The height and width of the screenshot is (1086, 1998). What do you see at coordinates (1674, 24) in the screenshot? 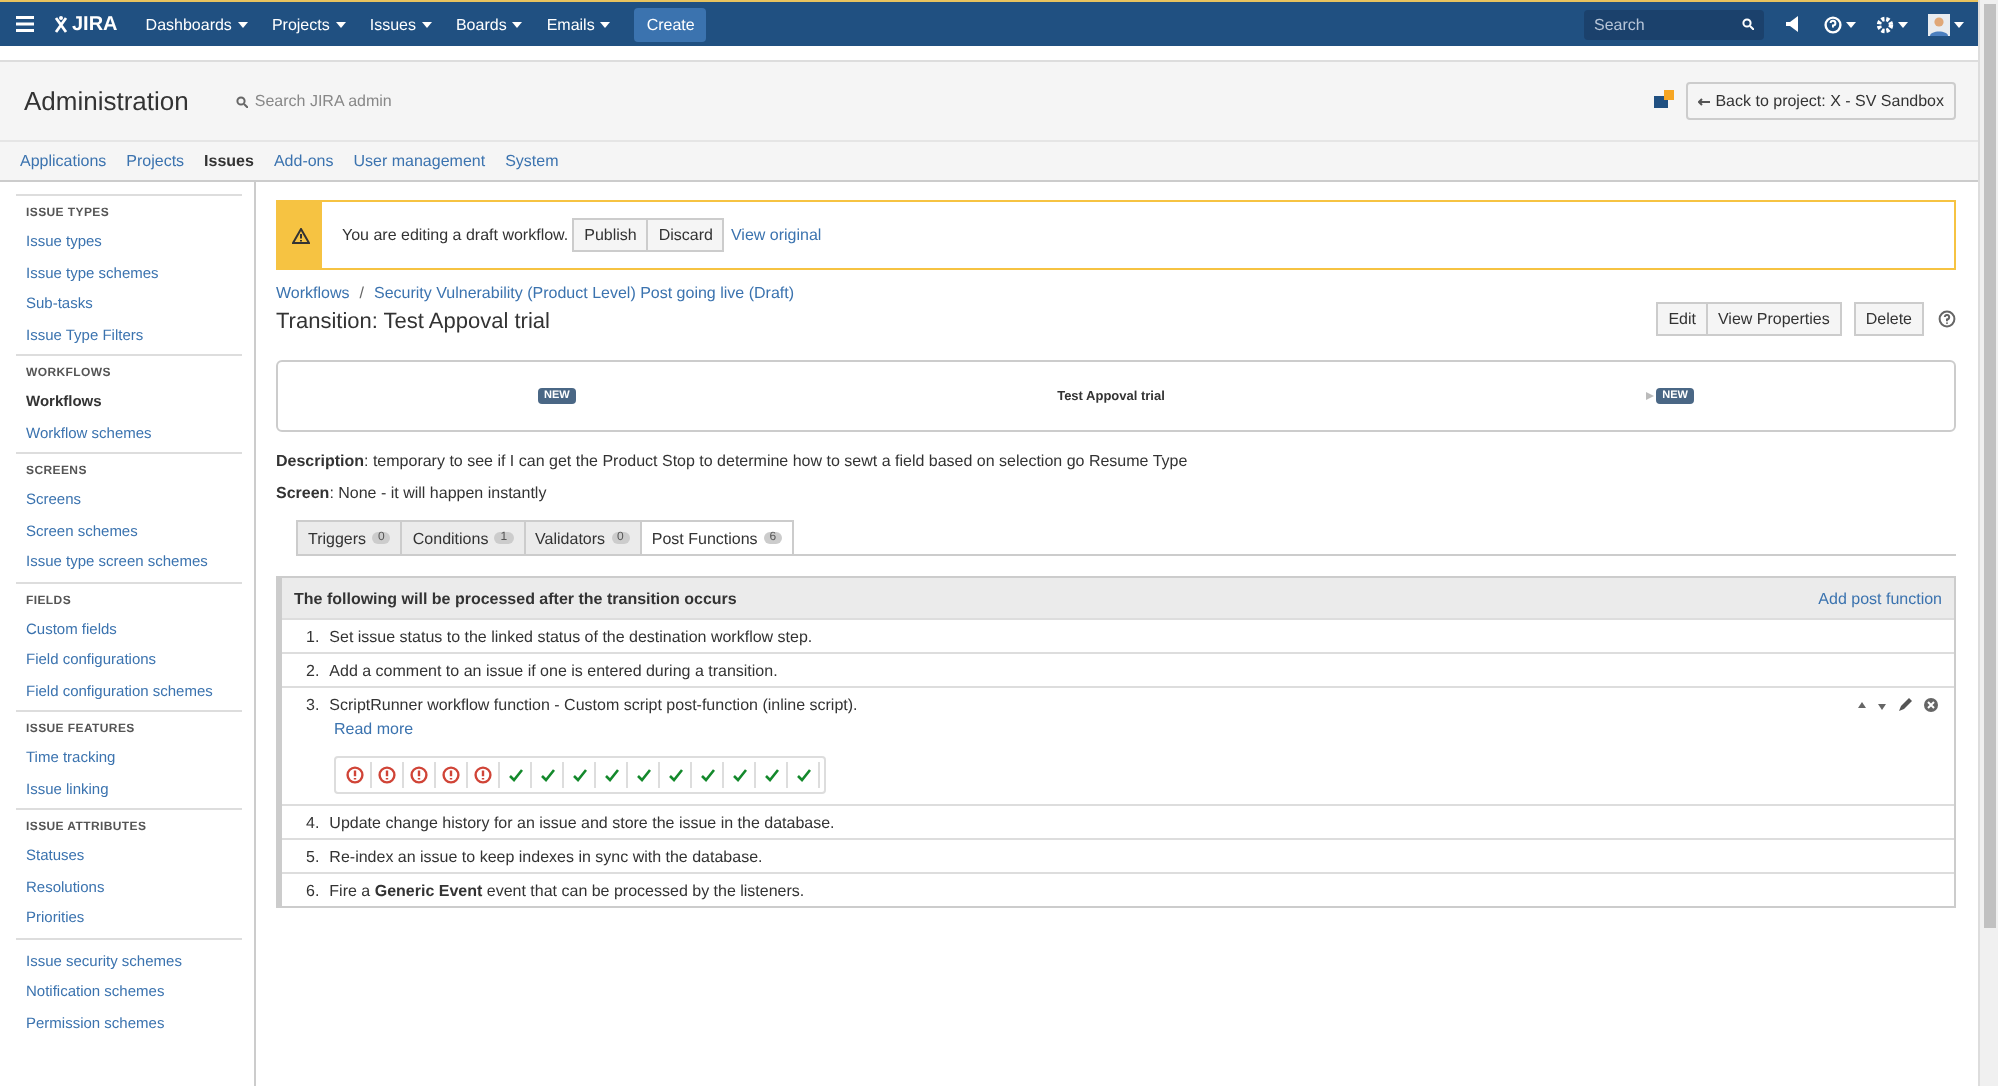
I see `search-field: Search` at bounding box center [1674, 24].